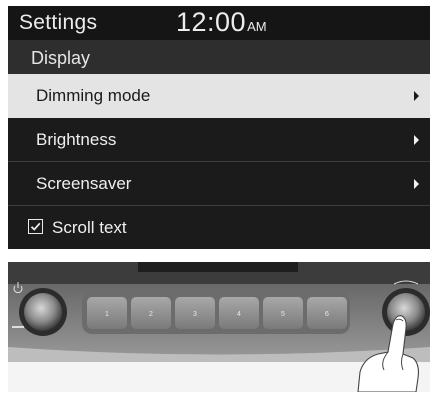  Describe the element at coordinates (219, 96) in the screenshot. I see `menu-item-dimming-mode: Dimming mode` at that location.